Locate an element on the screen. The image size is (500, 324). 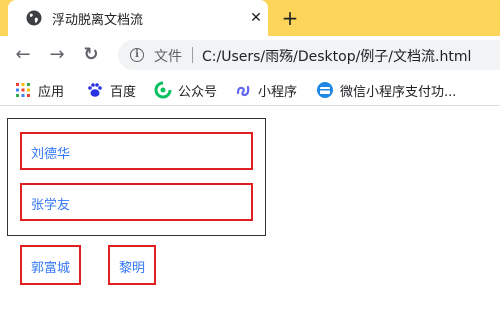
mini-program-icon is located at coordinates (243, 91).